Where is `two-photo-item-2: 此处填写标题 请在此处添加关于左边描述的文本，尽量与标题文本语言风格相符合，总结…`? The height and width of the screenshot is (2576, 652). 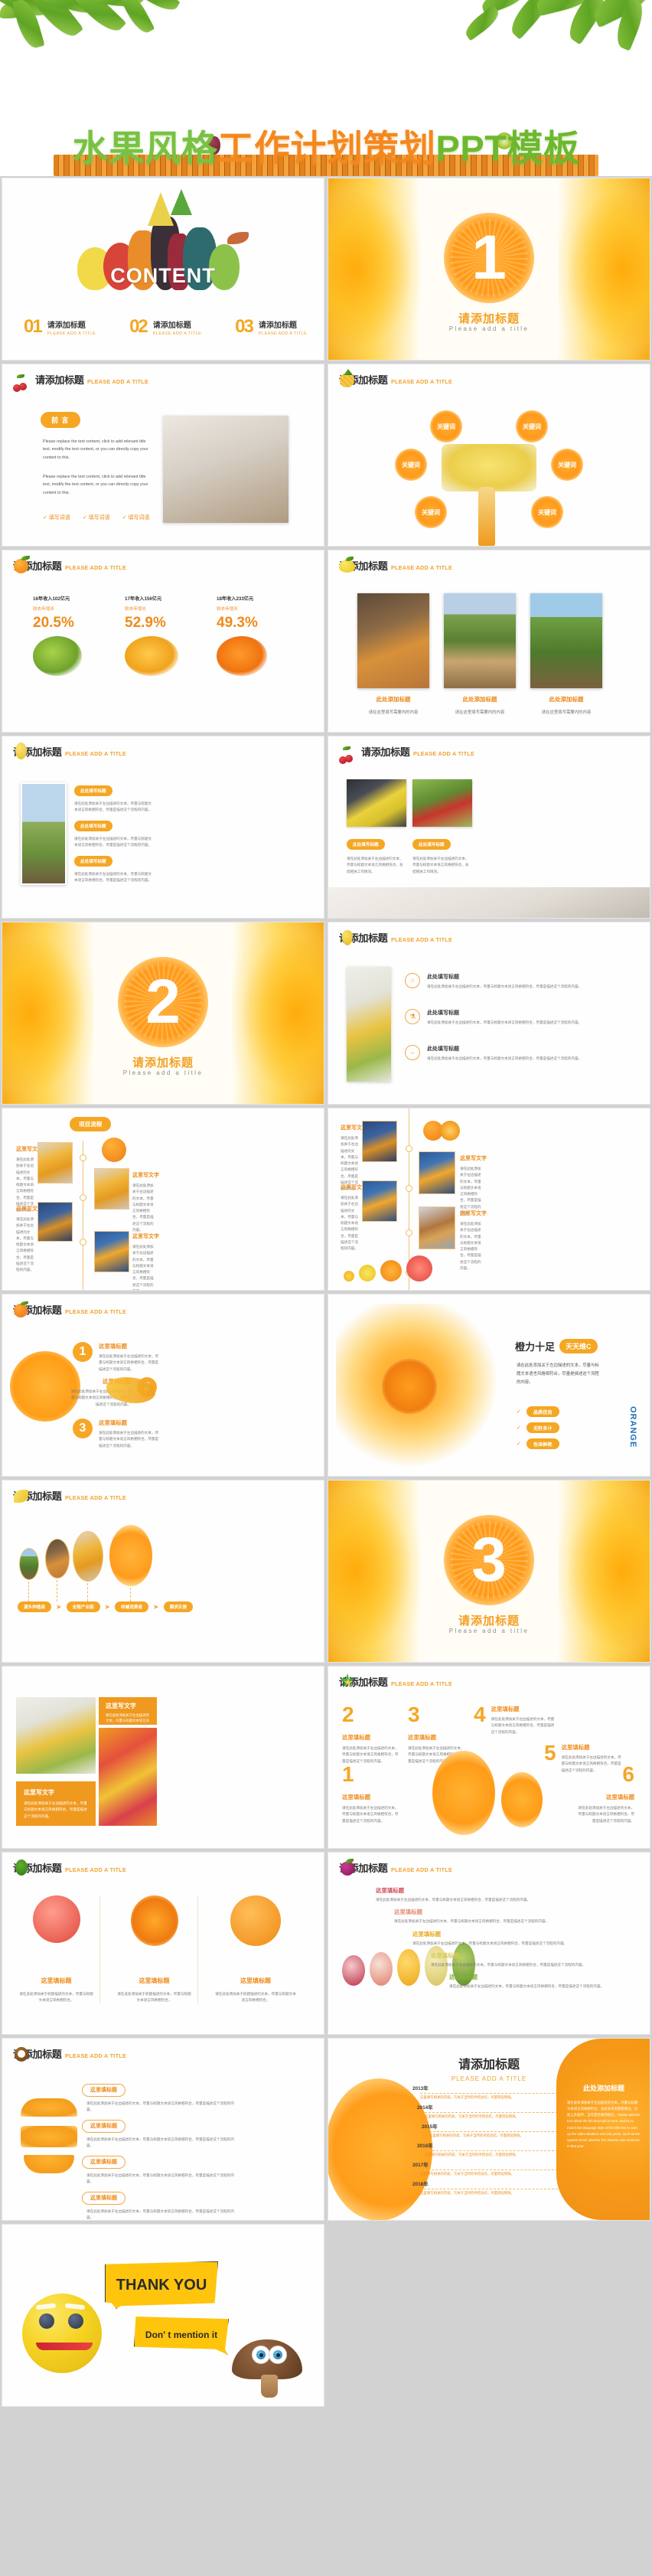
two-photo-item-2: 此处填写标题 请在此处添加关于左边描述的文本，尽量与标题文本语言风格相符合，总结… is located at coordinates (442, 827).